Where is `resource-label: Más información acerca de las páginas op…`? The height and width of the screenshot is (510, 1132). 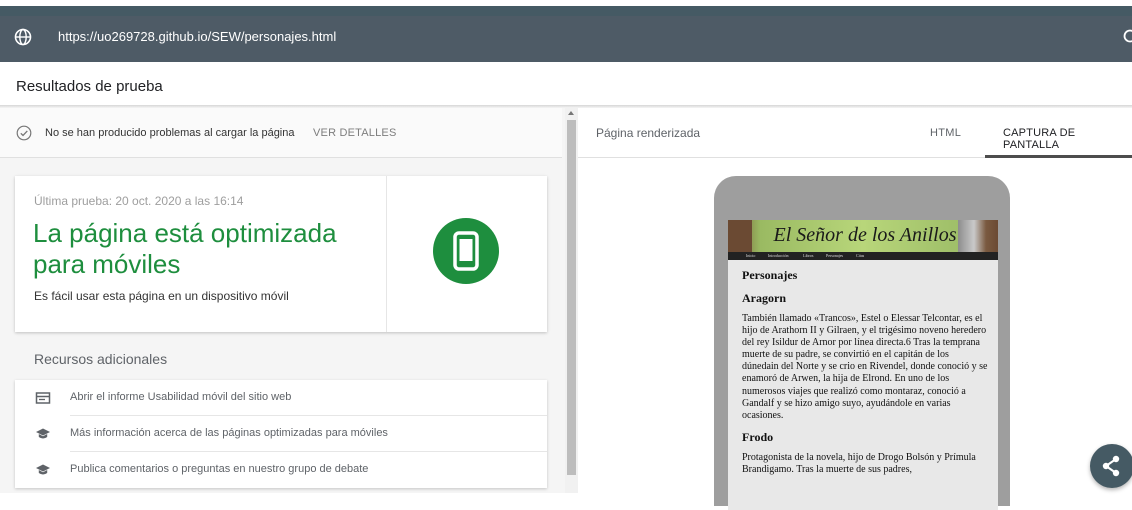 resource-label: Más información acerca de las páginas op… is located at coordinates (229, 433).